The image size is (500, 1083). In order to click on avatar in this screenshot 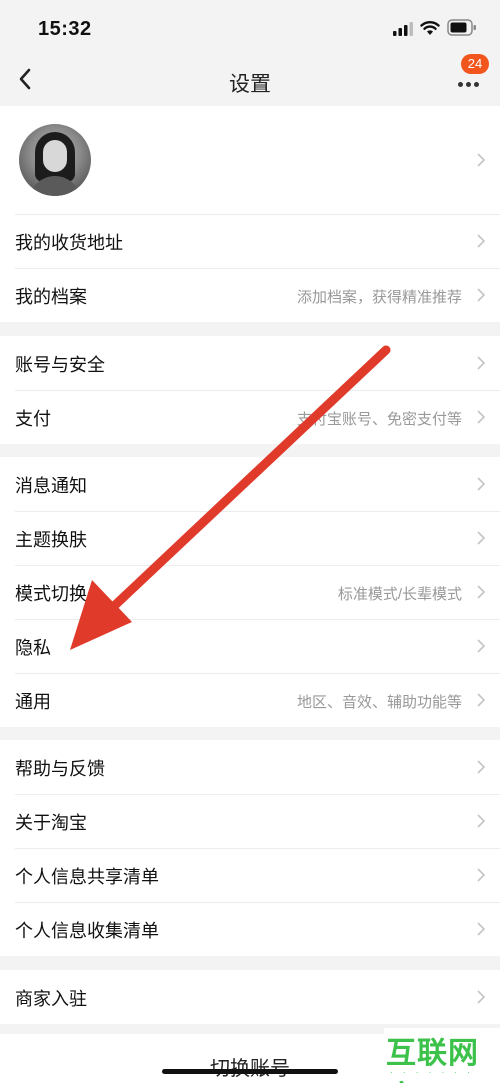, I will do `click(55, 160)`.